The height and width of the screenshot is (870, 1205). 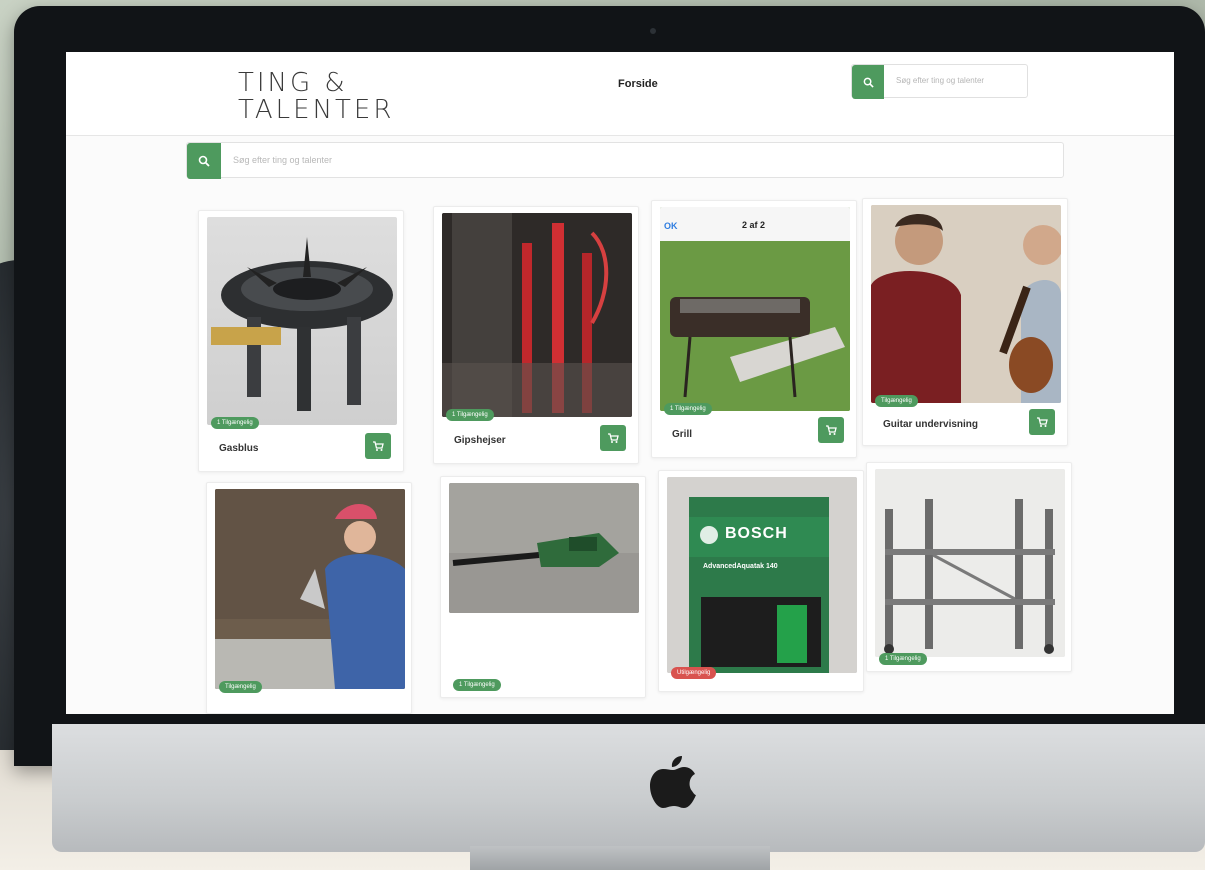 I want to click on product-card-scaffold: 1 Tilgængelig, so click(x=969, y=567).